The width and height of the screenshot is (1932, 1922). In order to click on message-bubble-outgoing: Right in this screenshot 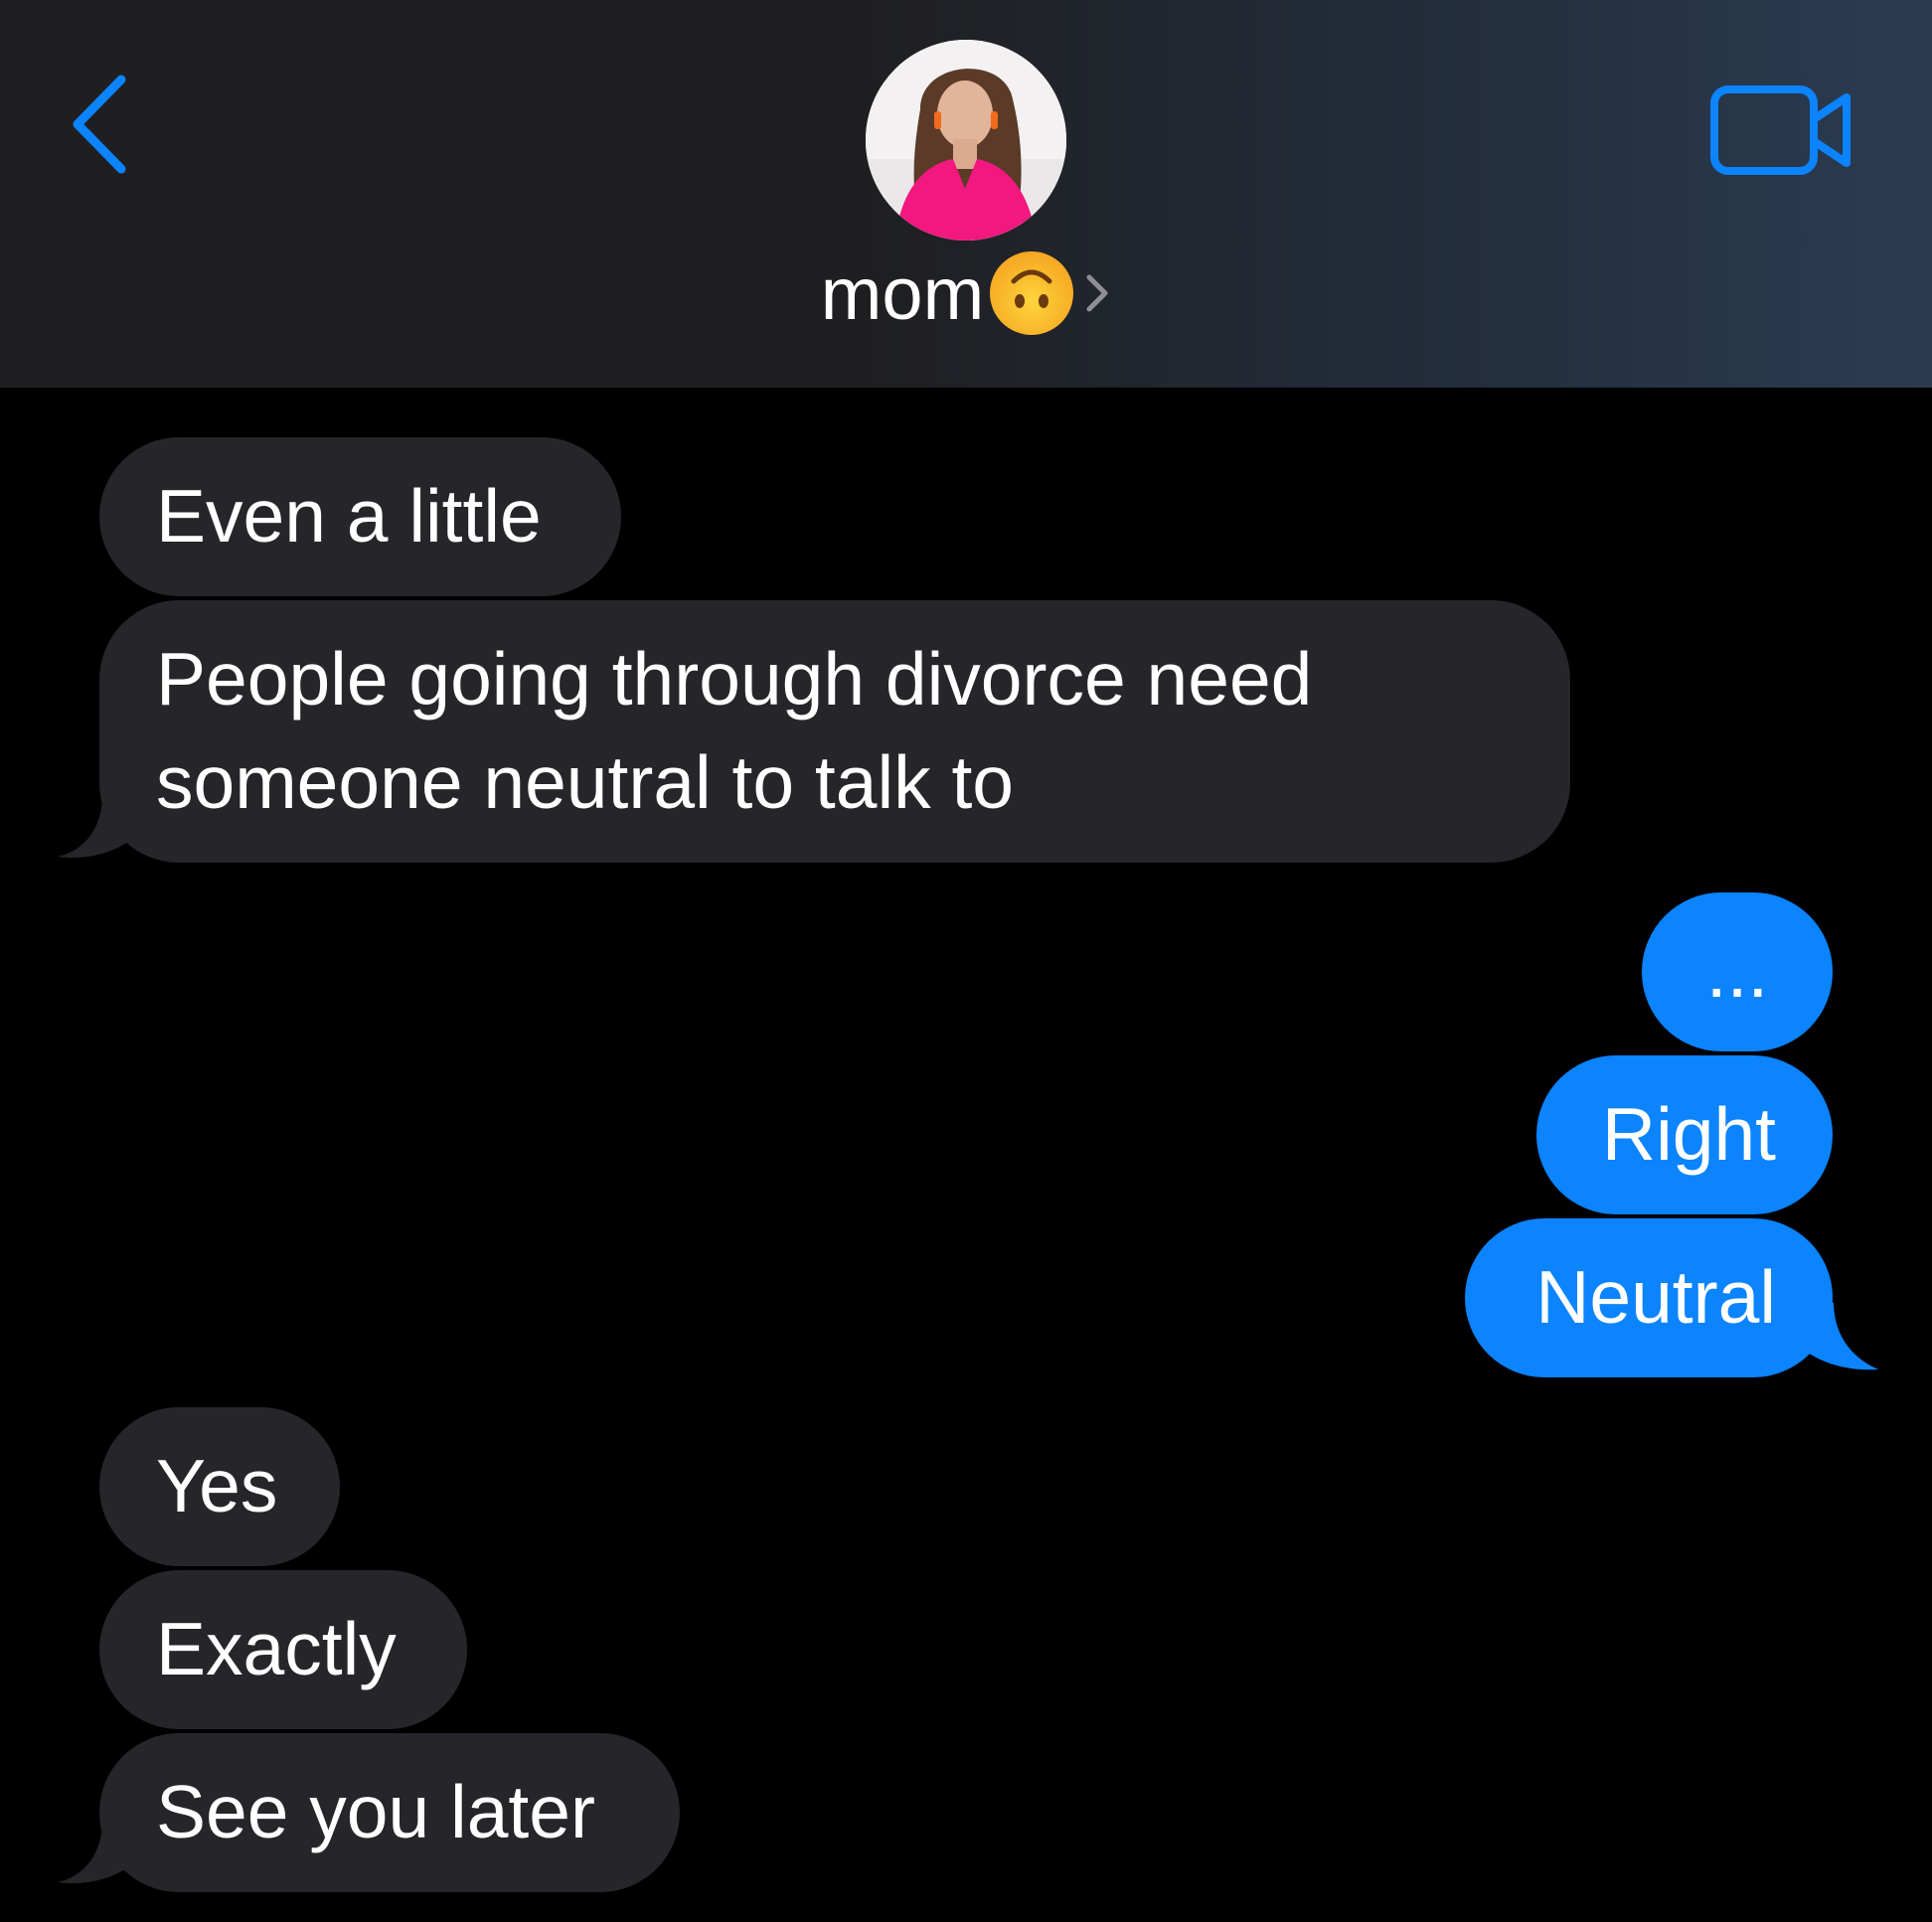, I will do `click(1684, 1134)`.